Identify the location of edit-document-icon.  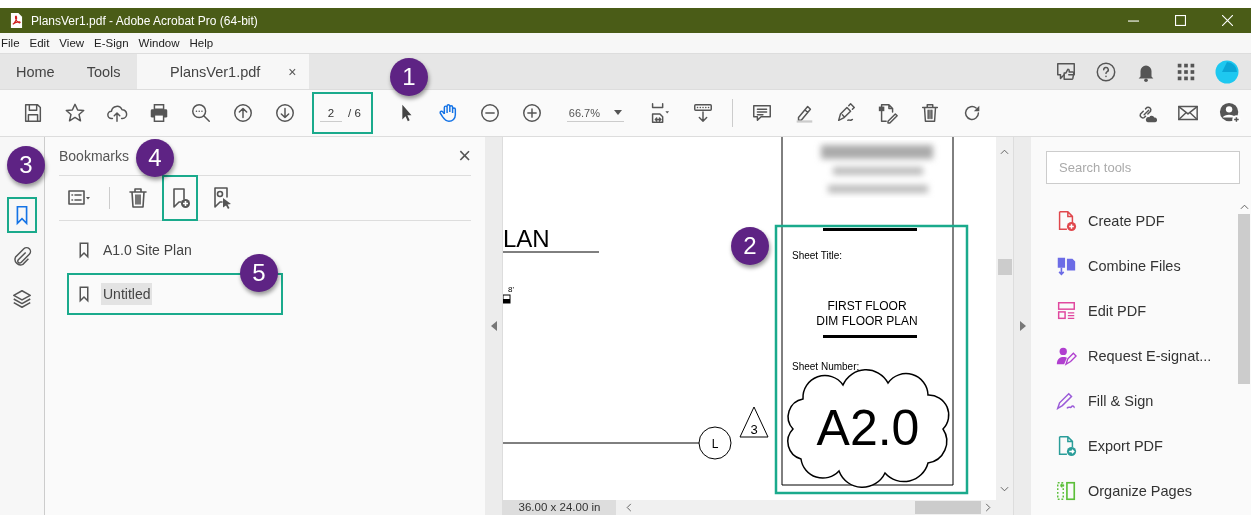
(888, 113).